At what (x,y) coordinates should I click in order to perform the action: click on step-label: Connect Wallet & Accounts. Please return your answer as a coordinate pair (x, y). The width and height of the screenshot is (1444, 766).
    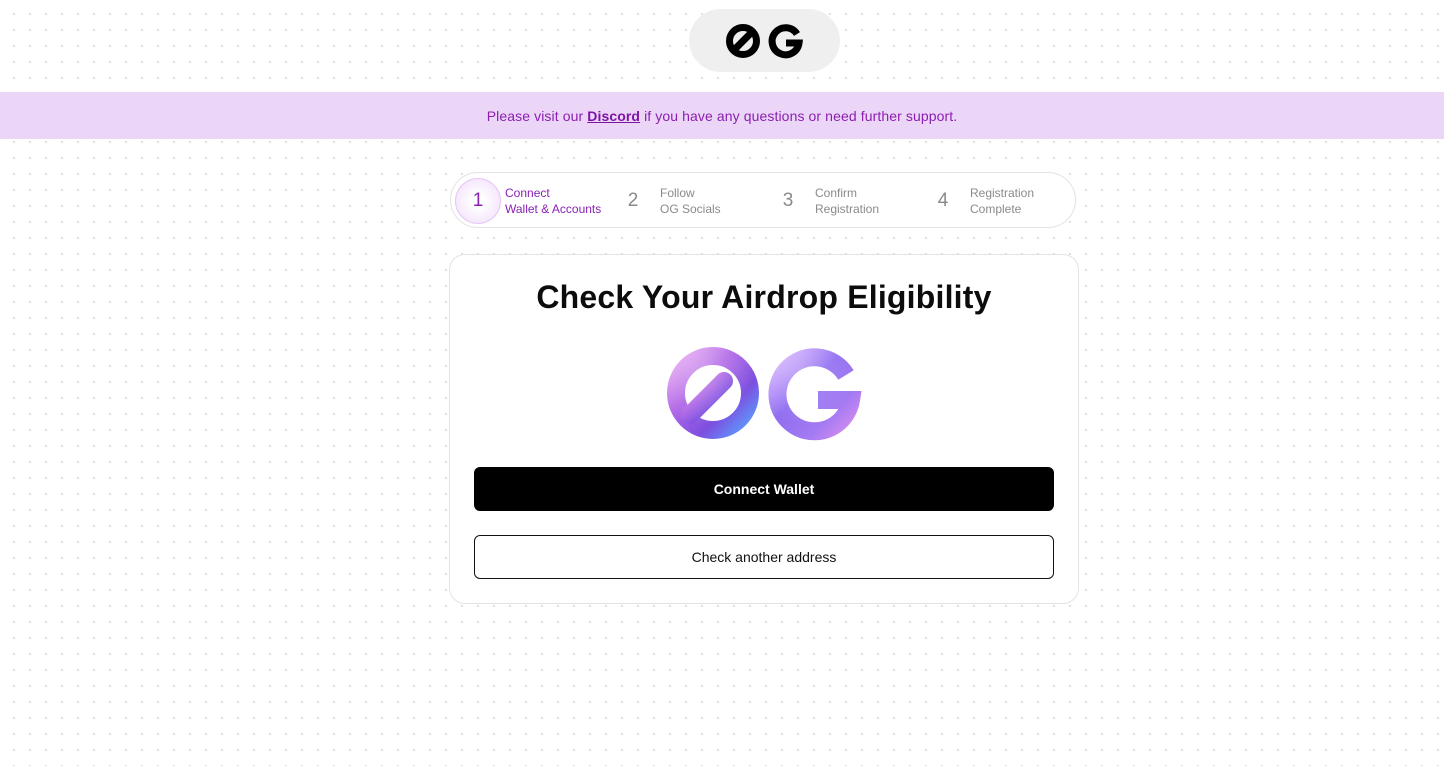
    Looking at the image, I should click on (553, 201).